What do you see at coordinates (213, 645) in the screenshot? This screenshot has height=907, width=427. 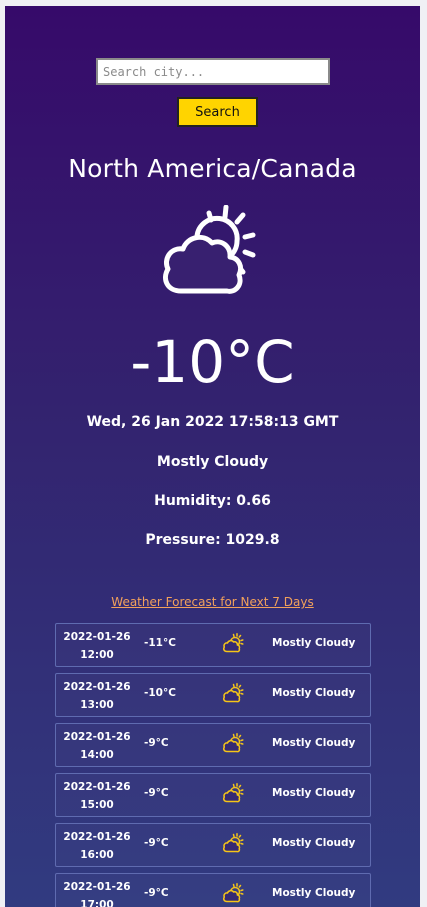 I see `forecast-row: 2022-01-26 12:00 -11°C Mostly Cloudy` at bounding box center [213, 645].